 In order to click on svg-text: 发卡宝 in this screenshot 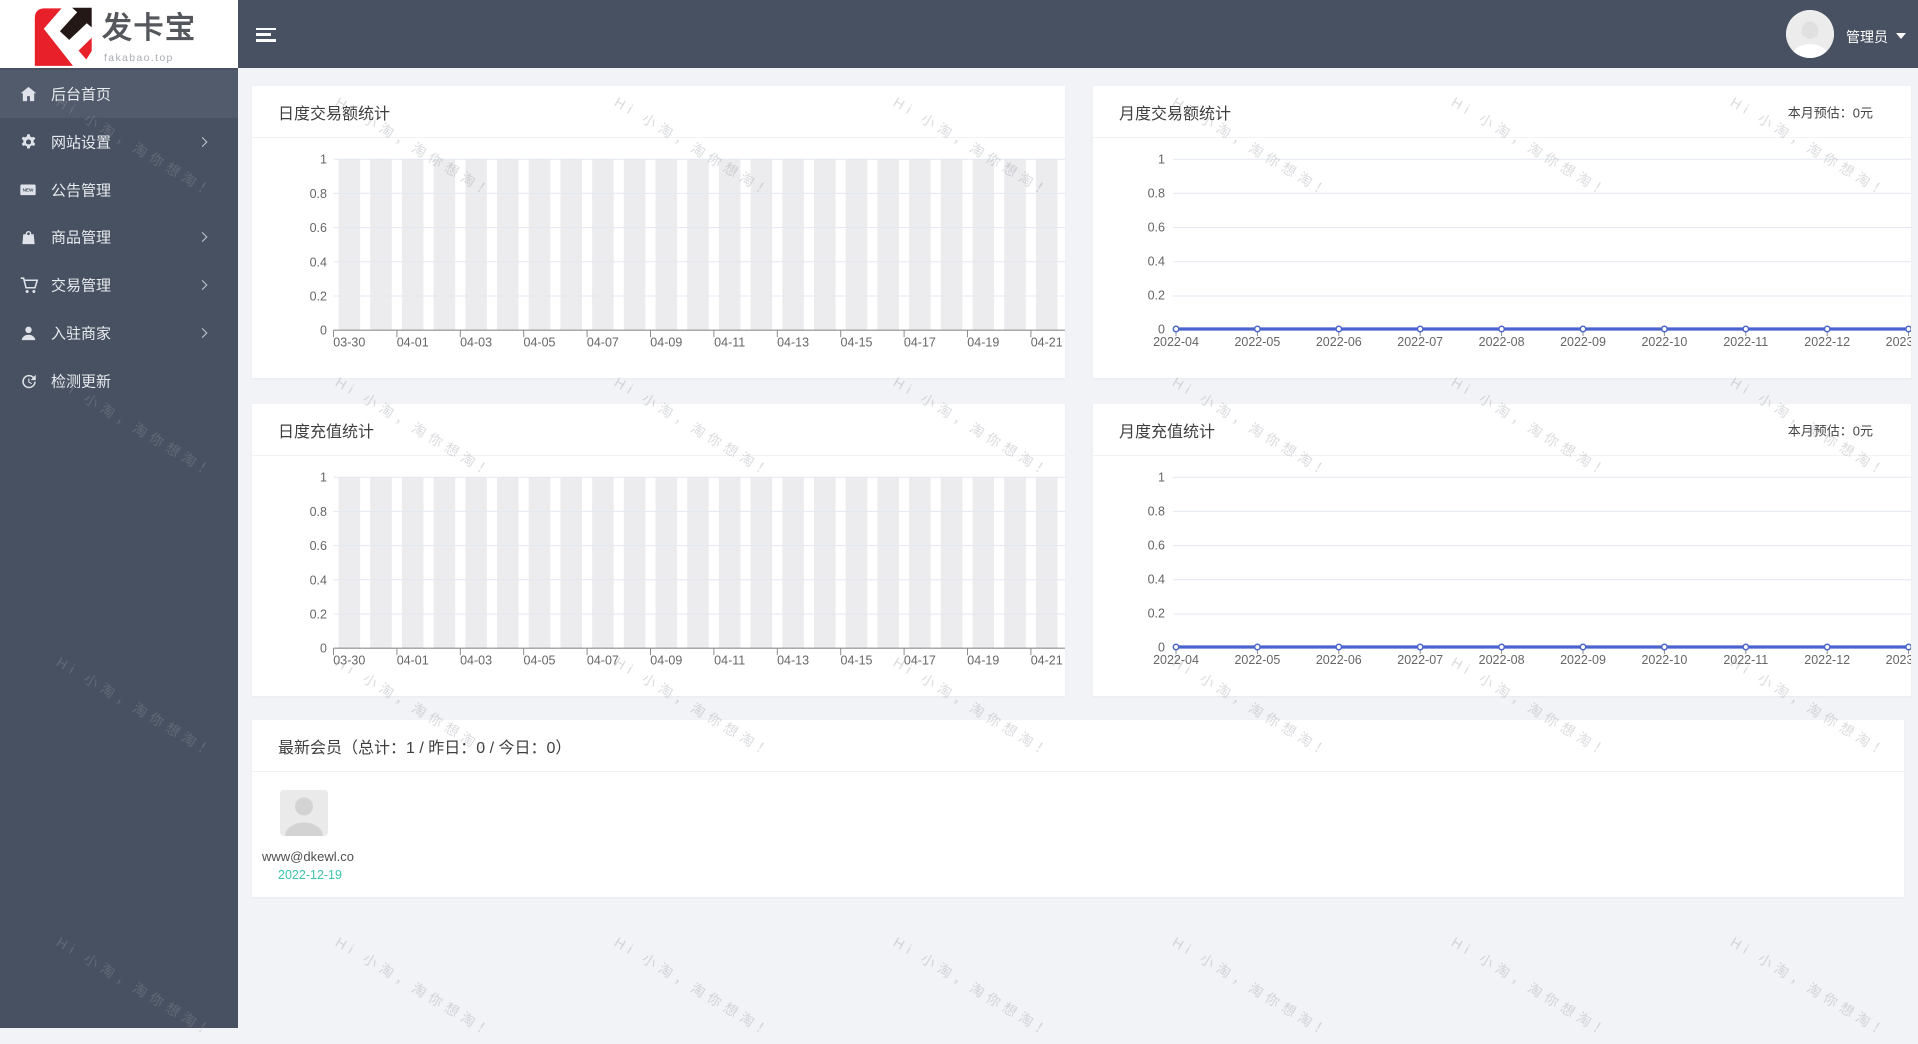, I will do `click(149, 28)`.